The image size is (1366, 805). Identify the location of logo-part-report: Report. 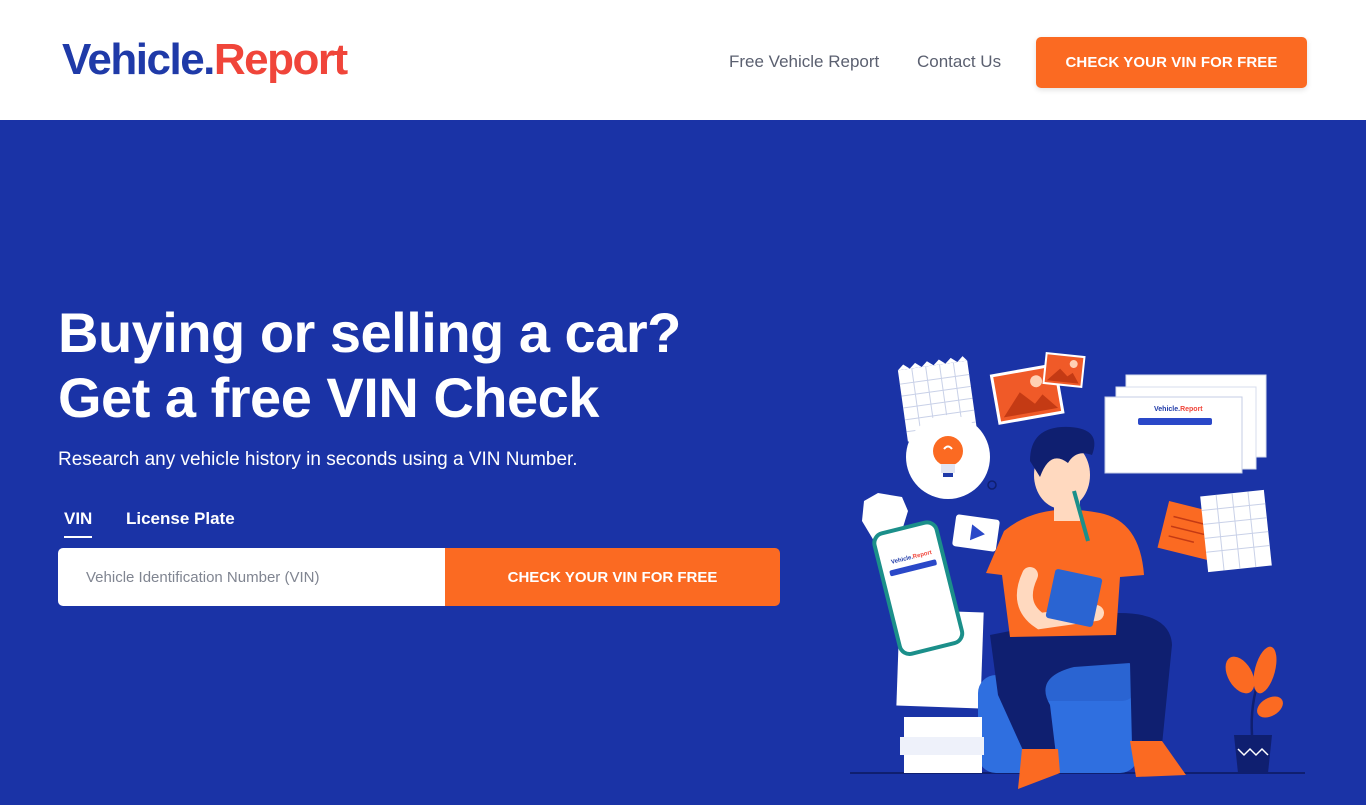
(280, 59).